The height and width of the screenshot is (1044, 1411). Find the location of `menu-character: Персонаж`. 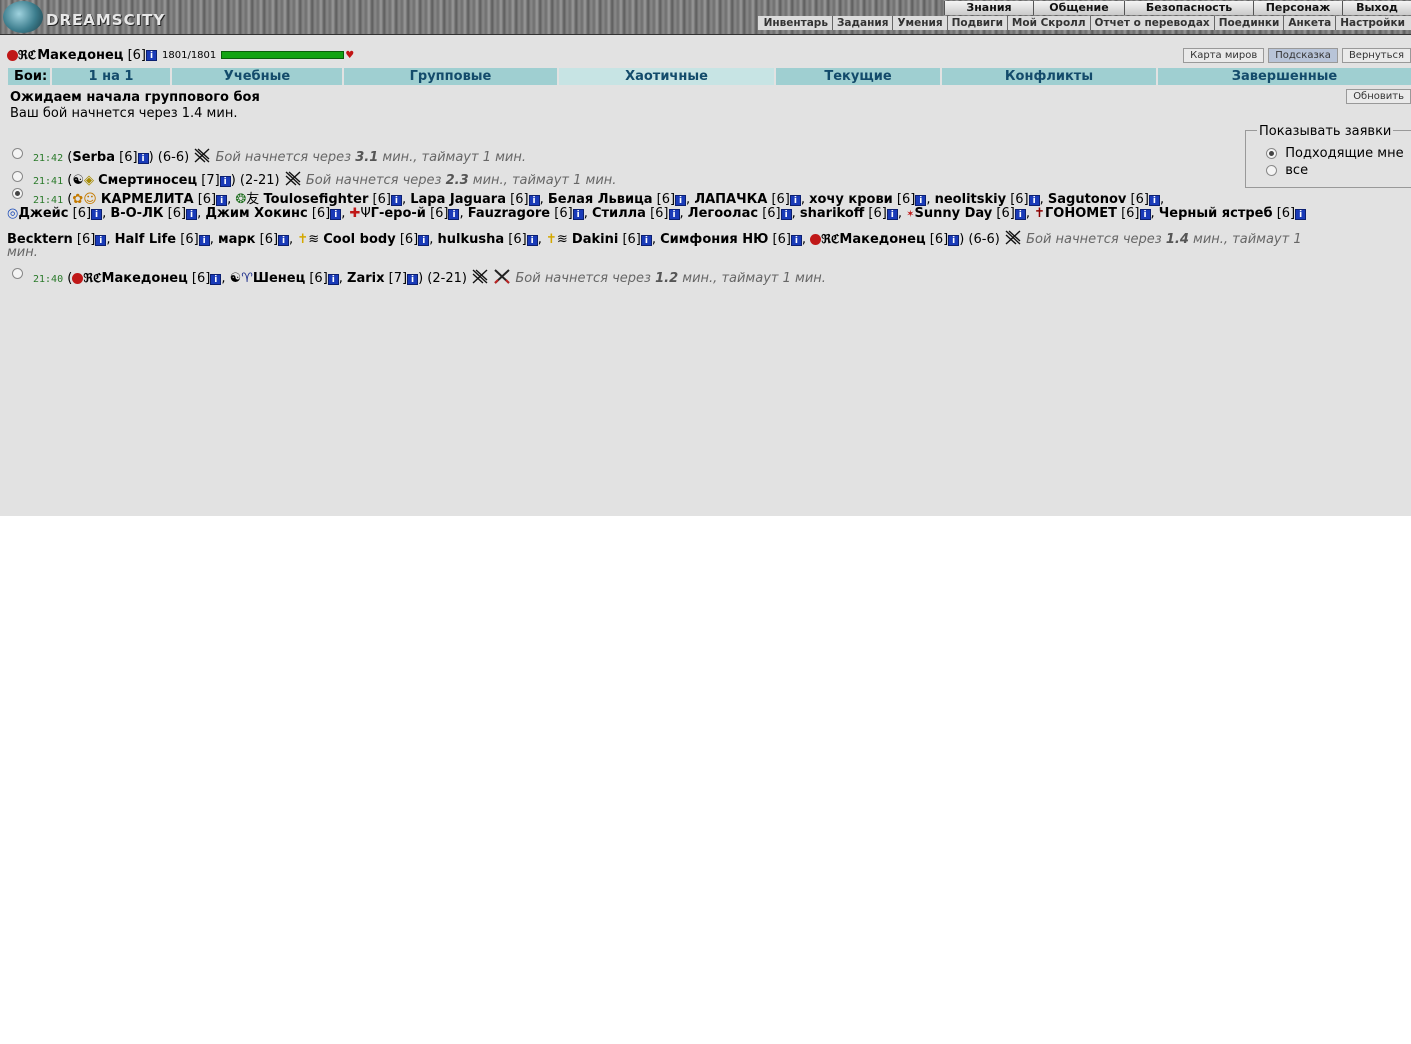

menu-character: Персонаж is located at coordinates (1297, 8).